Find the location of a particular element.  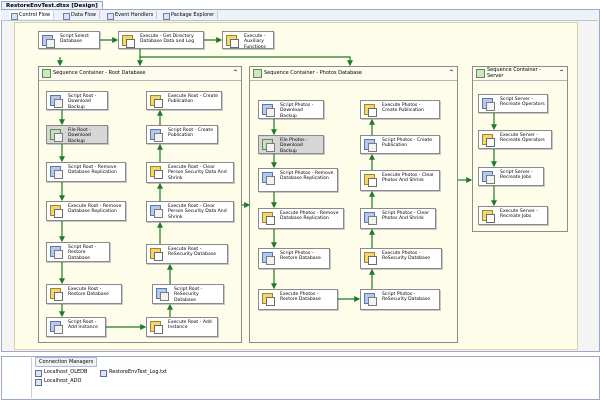

task-execute-server-recreate-operators: Execute Server - Recreate Operators is located at coordinates (515, 139).